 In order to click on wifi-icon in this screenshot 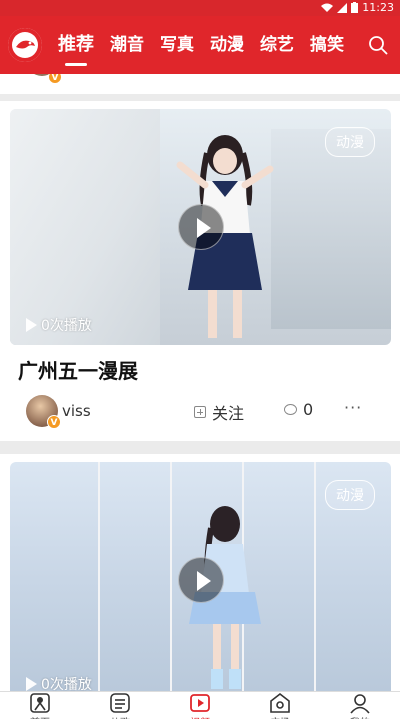, I will do `click(327, 7)`.